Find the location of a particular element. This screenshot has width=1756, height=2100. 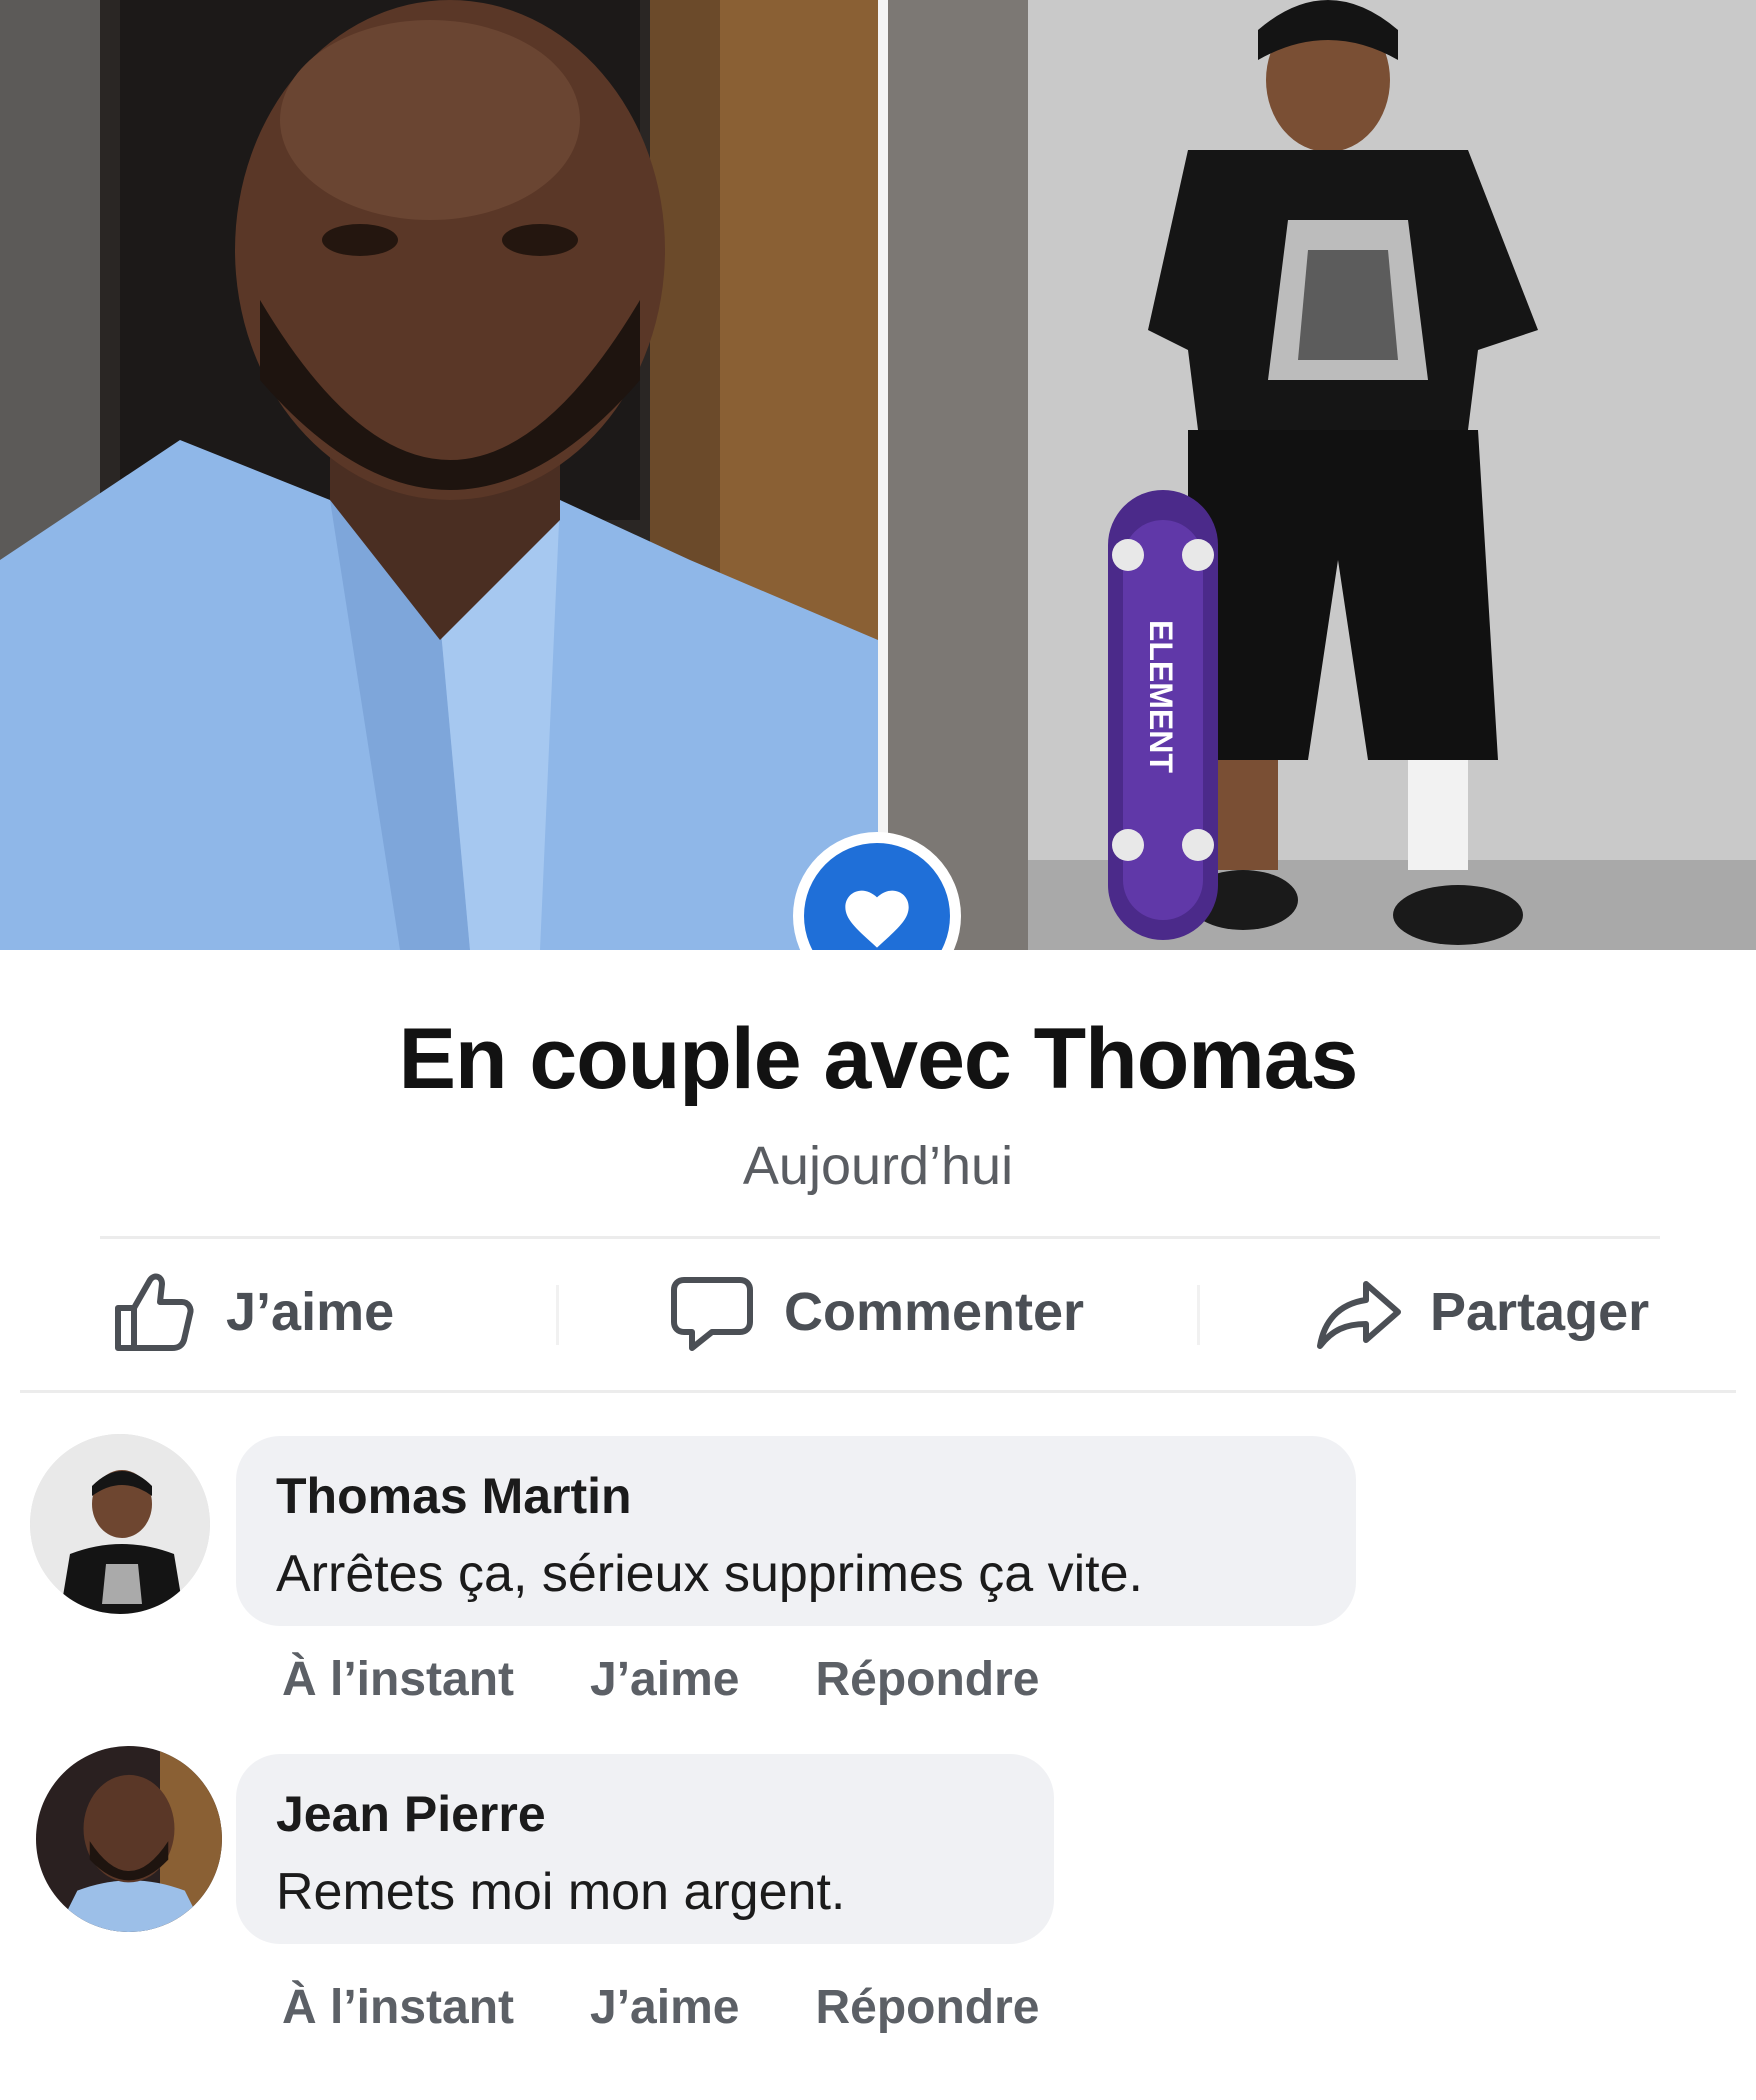

post-date: Aujourd’hui is located at coordinates (878, 1166).